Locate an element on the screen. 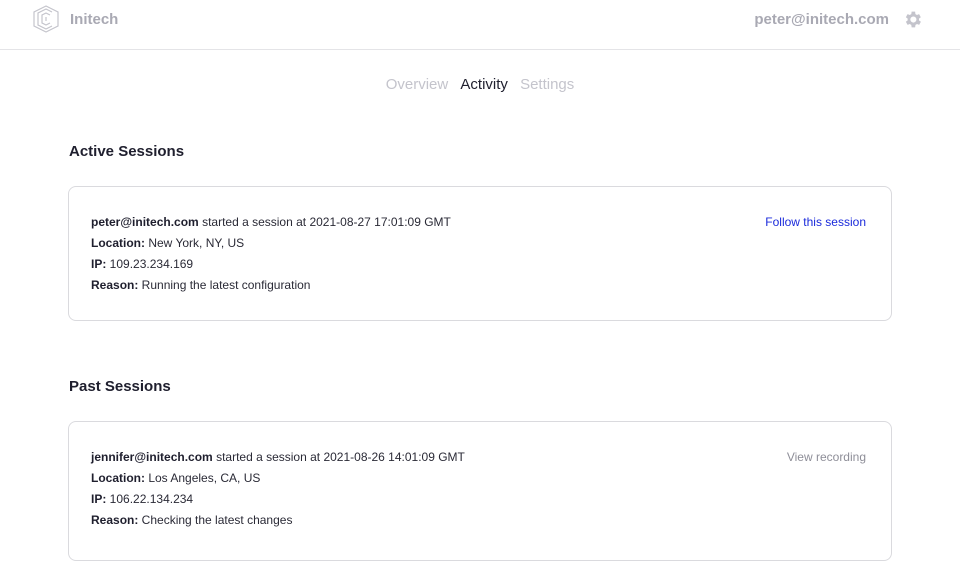  session-ip-line: IP: 106.22.134.234 is located at coordinates (142, 499).